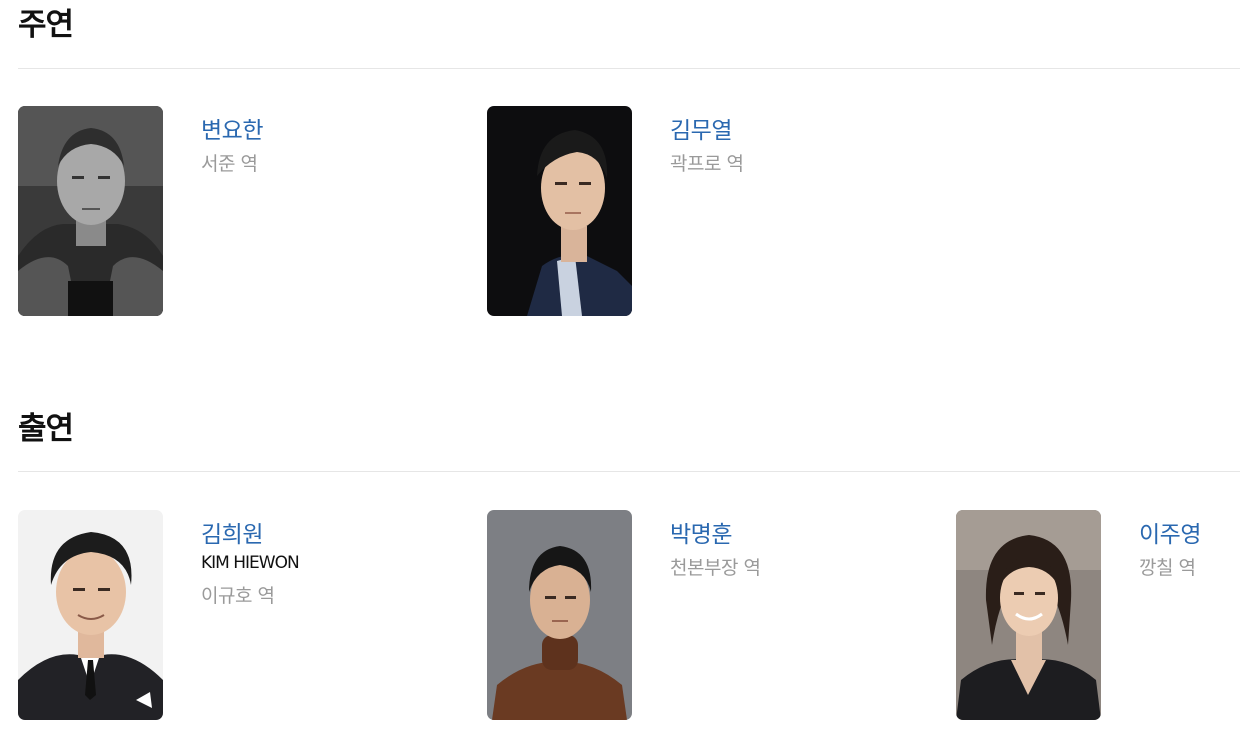 The height and width of the screenshot is (732, 1240). What do you see at coordinates (701, 532) in the screenshot?
I see `cast-name-link: 박명훈` at bounding box center [701, 532].